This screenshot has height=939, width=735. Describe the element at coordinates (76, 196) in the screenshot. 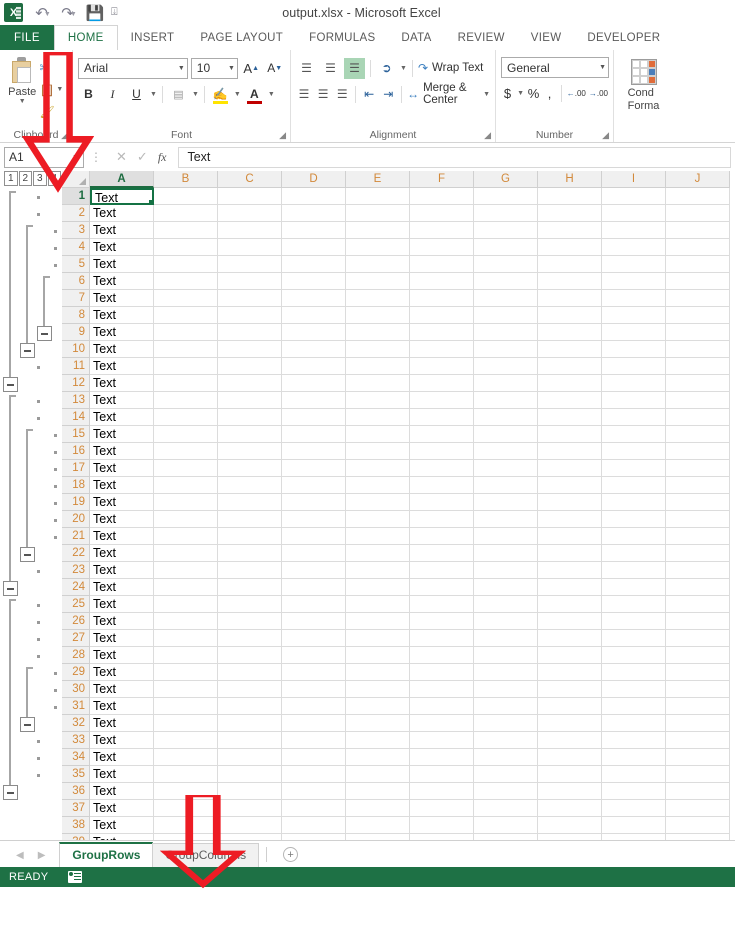

I see `row-header-1: 1` at that location.